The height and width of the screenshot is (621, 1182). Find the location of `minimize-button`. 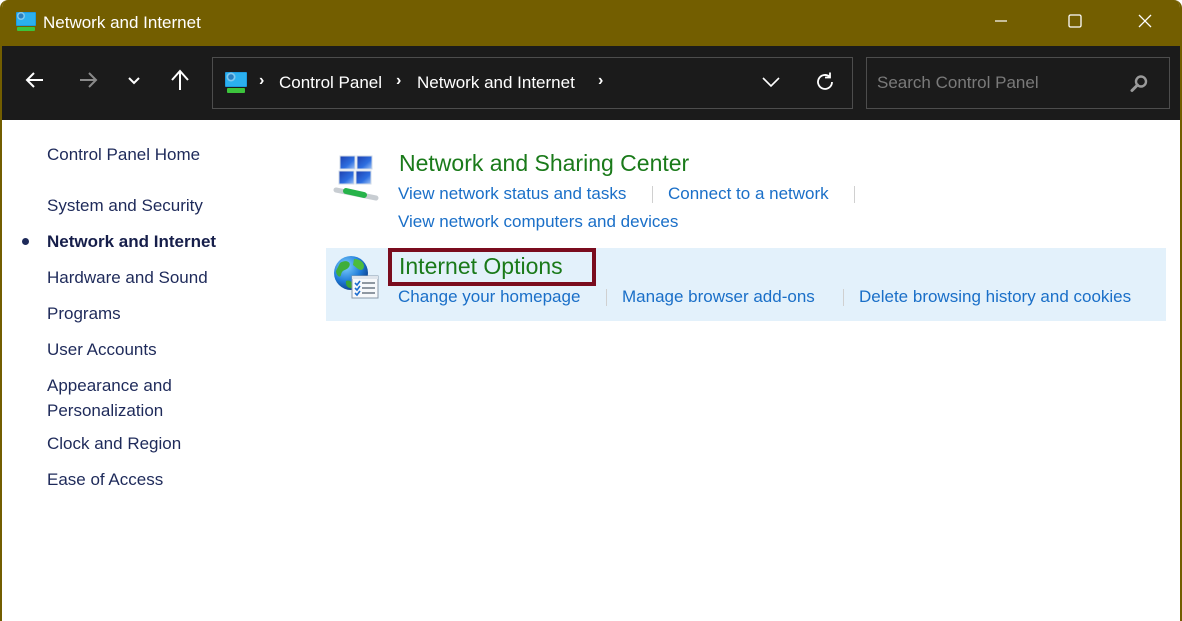

minimize-button is located at coordinates (1001, 23).